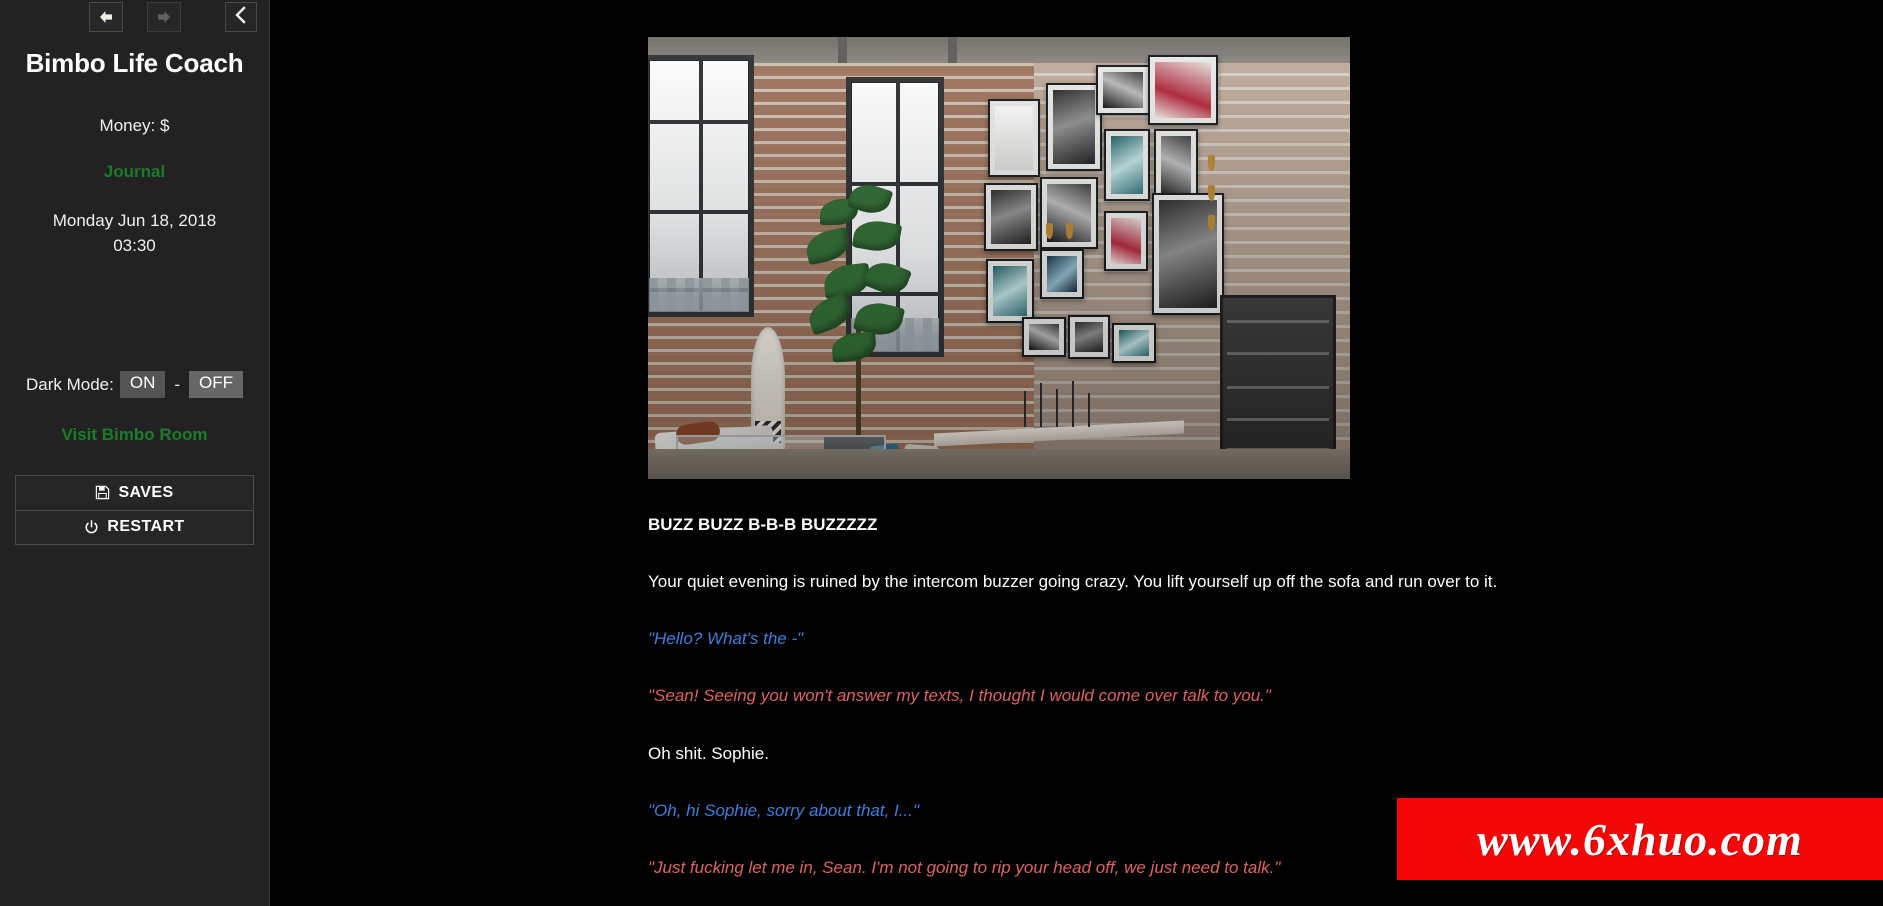 This screenshot has width=1883, height=906. Describe the element at coordinates (216, 384) in the screenshot. I see `dark-mode-off-button: OFF` at that location.